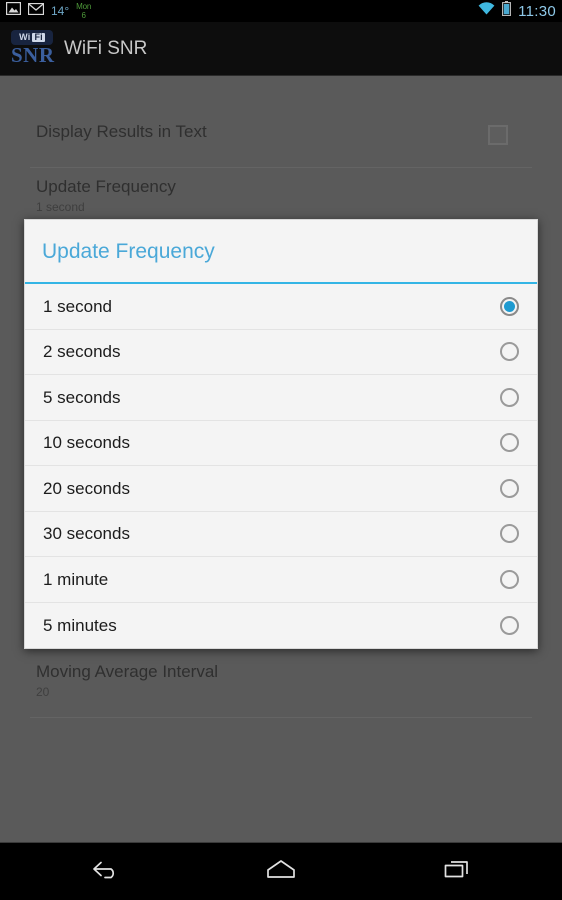  I want to click on pref-title: Update Frequency, so click(106, 186).